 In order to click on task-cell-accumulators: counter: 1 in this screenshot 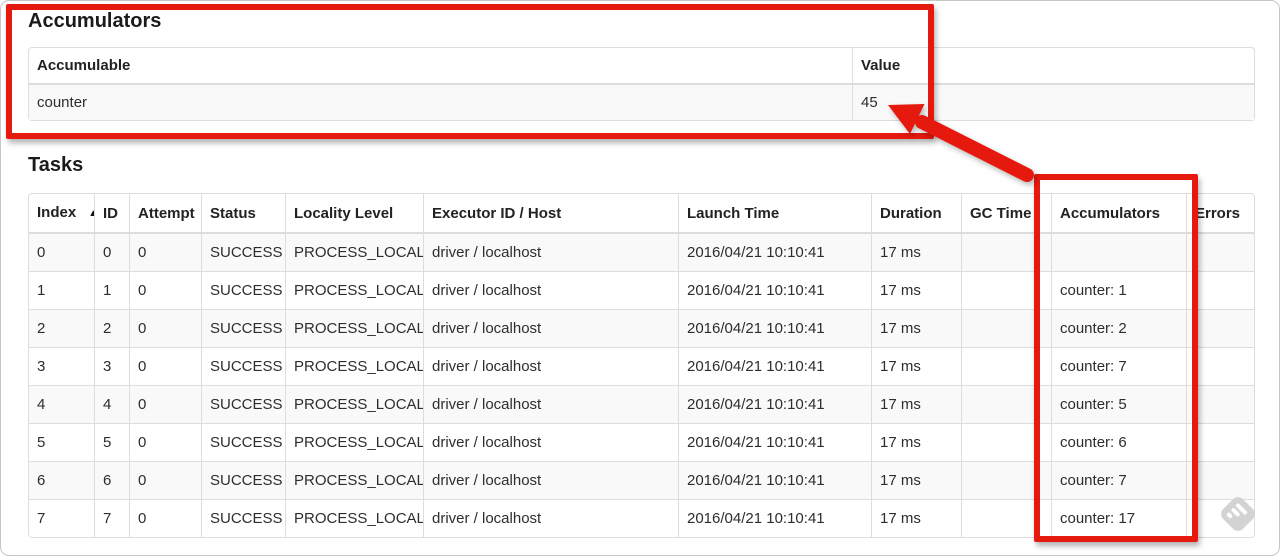, I will do `click(1118, 290)`.